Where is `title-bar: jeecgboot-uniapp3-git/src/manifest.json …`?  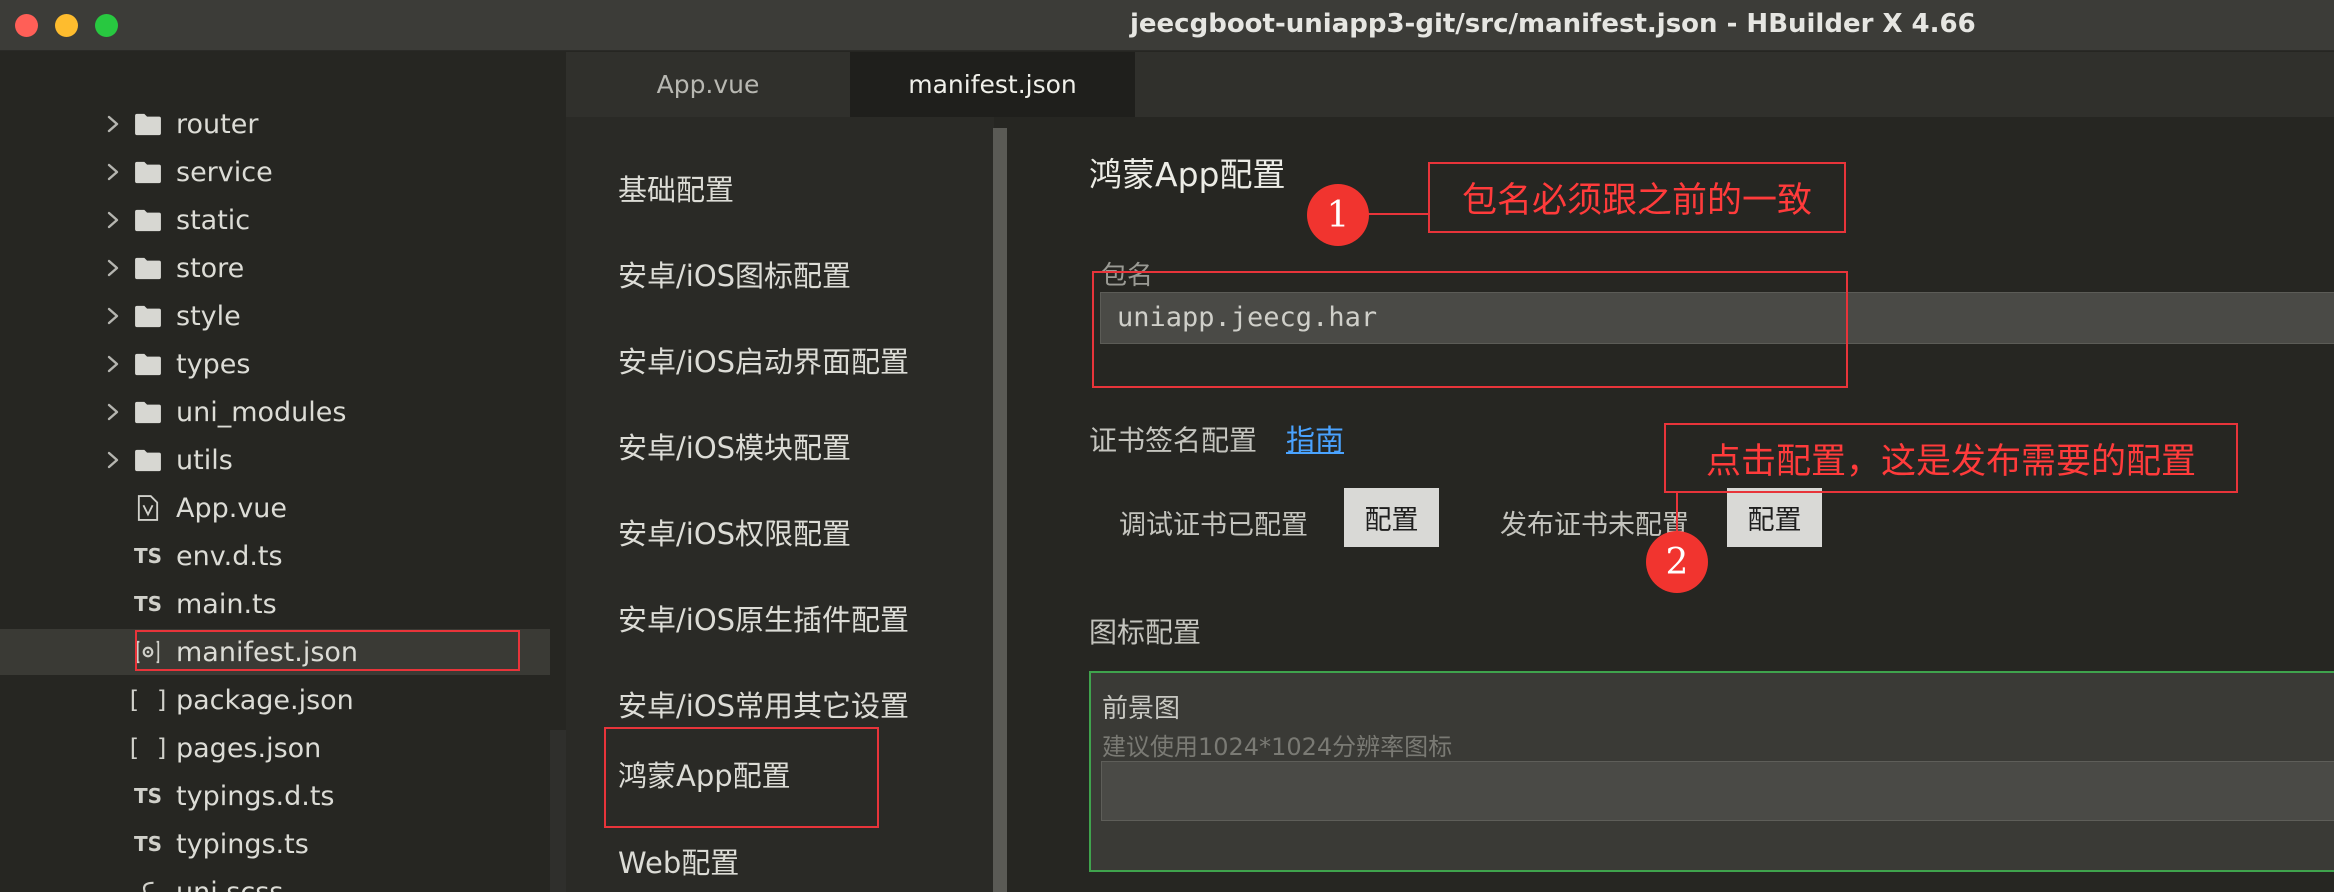 title-bar: jeecgboot-uniapp3-git/src/manifest.json … is located at coordinates (1167, 25).